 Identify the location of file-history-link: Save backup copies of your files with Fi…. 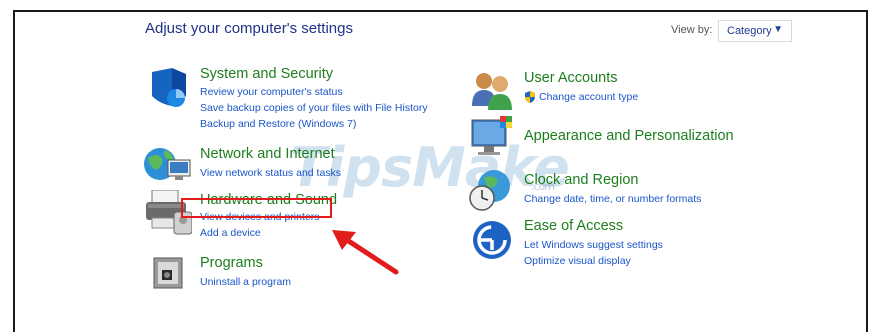
(314, 108).